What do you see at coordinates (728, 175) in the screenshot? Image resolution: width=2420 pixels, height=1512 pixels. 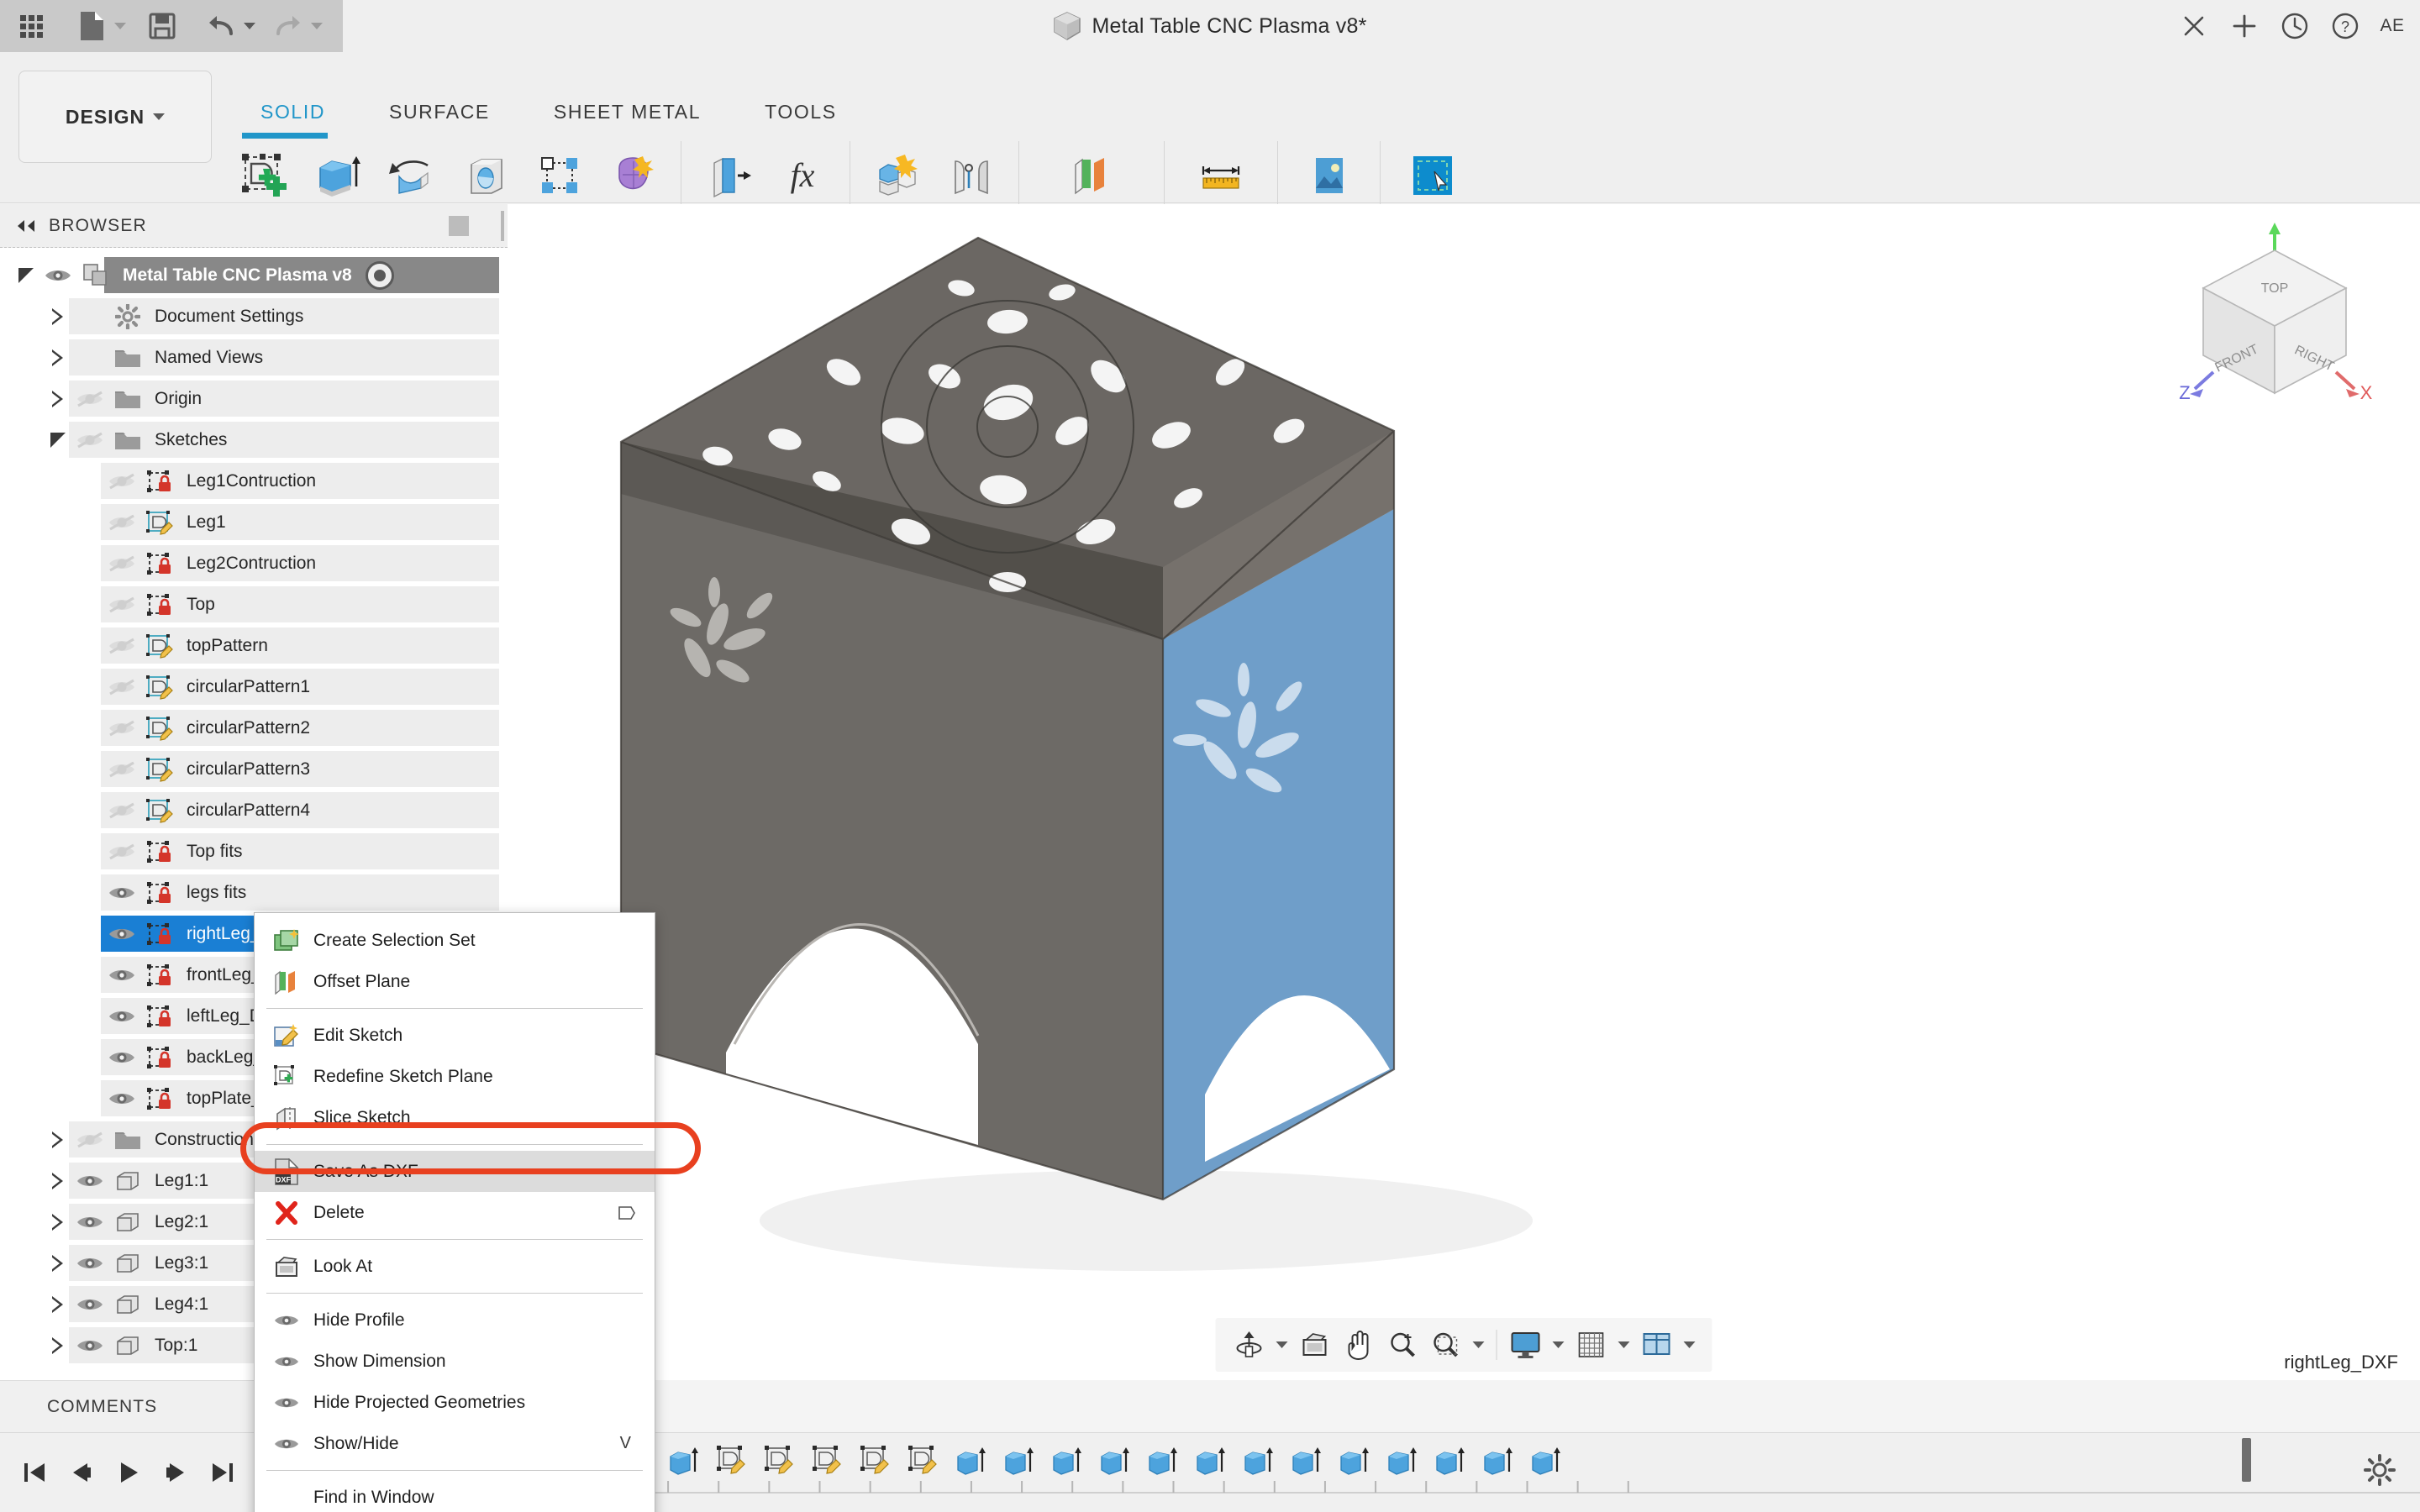 I see `press-pull-icon` at bounding box center [728, 175].